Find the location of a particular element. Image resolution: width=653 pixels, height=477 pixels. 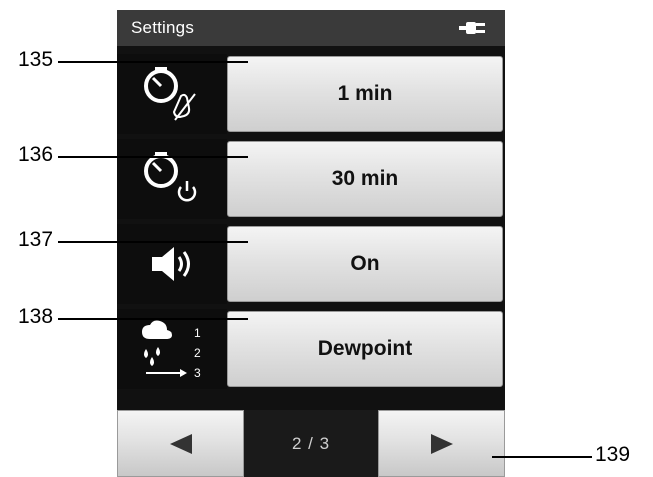

sound-toggle-button: On is located at coordinates (365, 264).